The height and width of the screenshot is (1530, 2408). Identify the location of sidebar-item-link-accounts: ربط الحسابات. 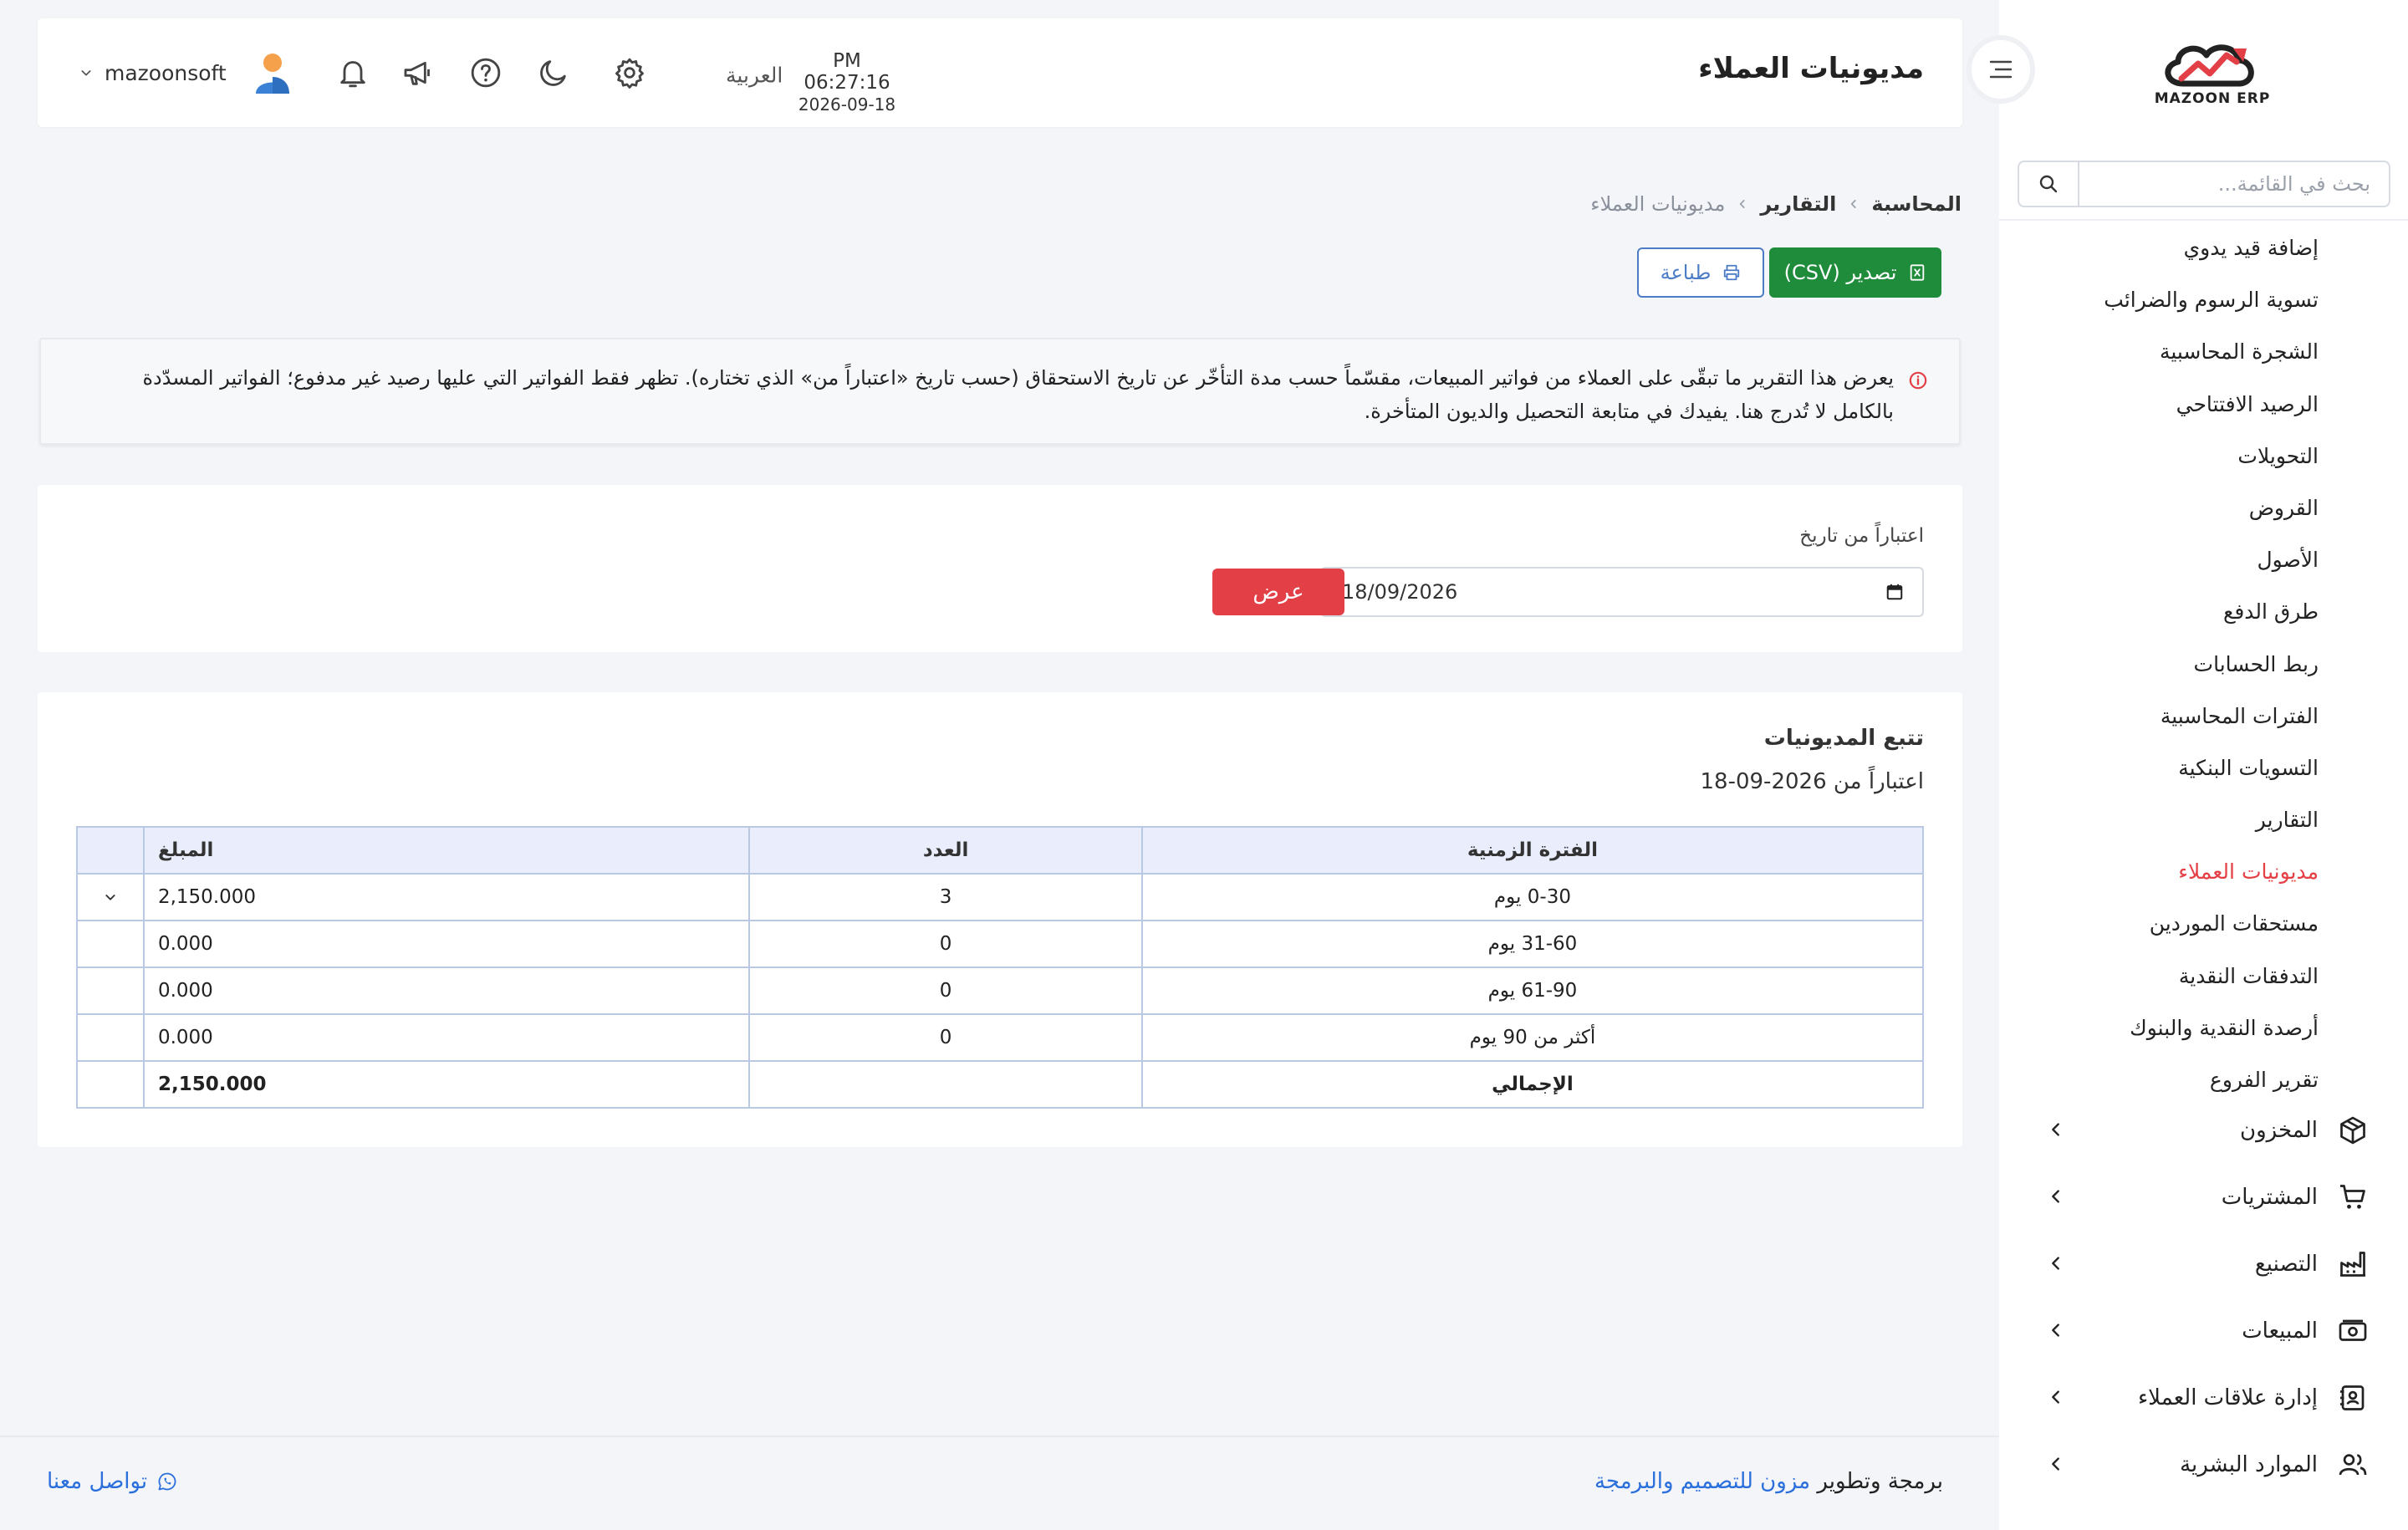
(2168, 665).